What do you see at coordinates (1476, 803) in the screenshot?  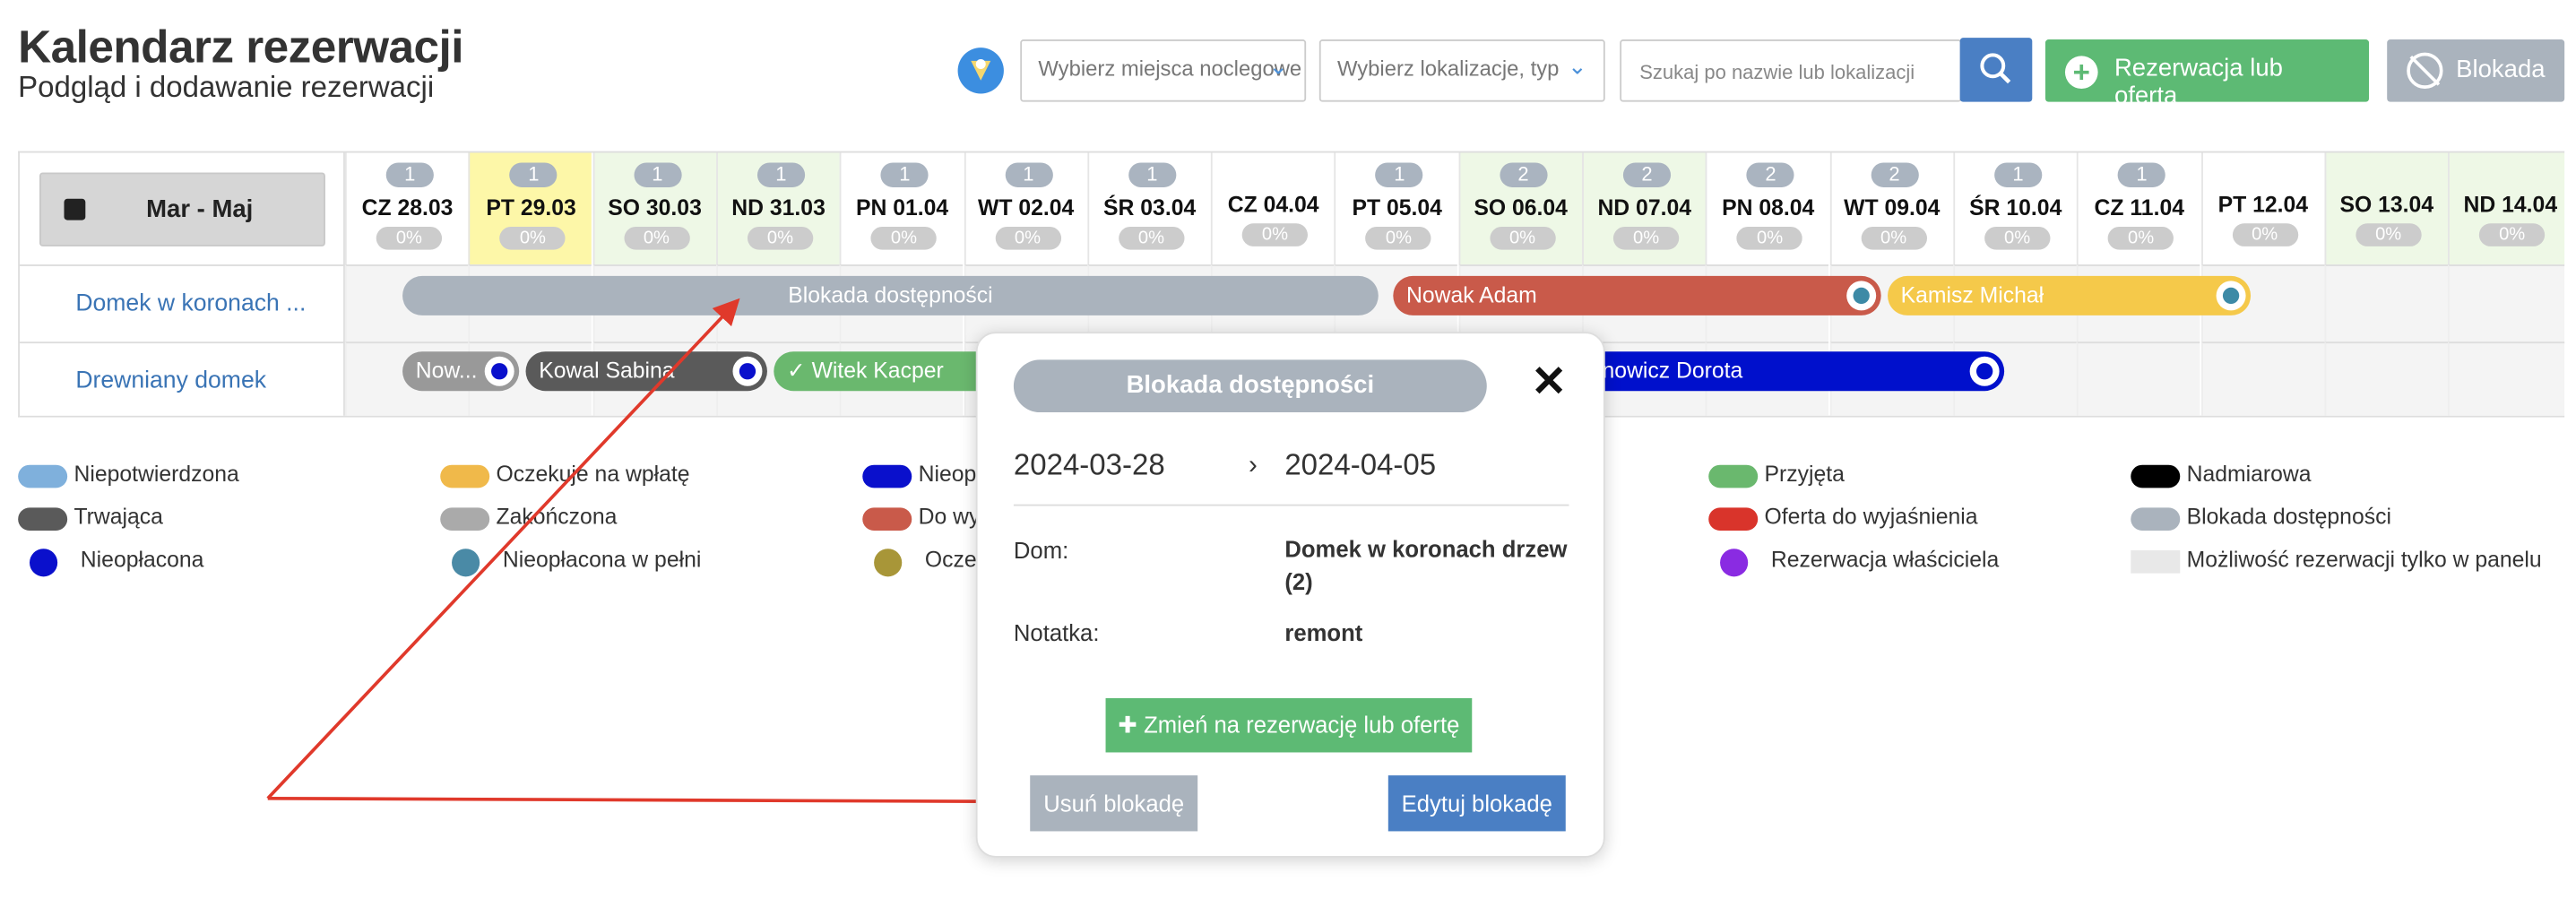 I see `edit-block-button: Edytuj blokadę` at bounding box center [1476, 803].